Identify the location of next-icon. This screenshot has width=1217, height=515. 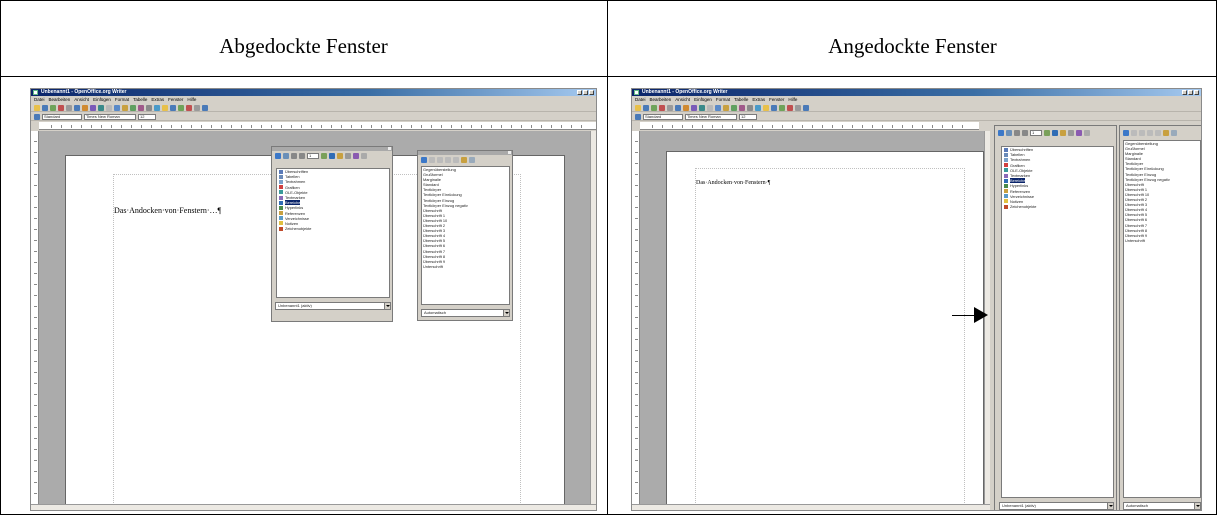
(1025, 133).